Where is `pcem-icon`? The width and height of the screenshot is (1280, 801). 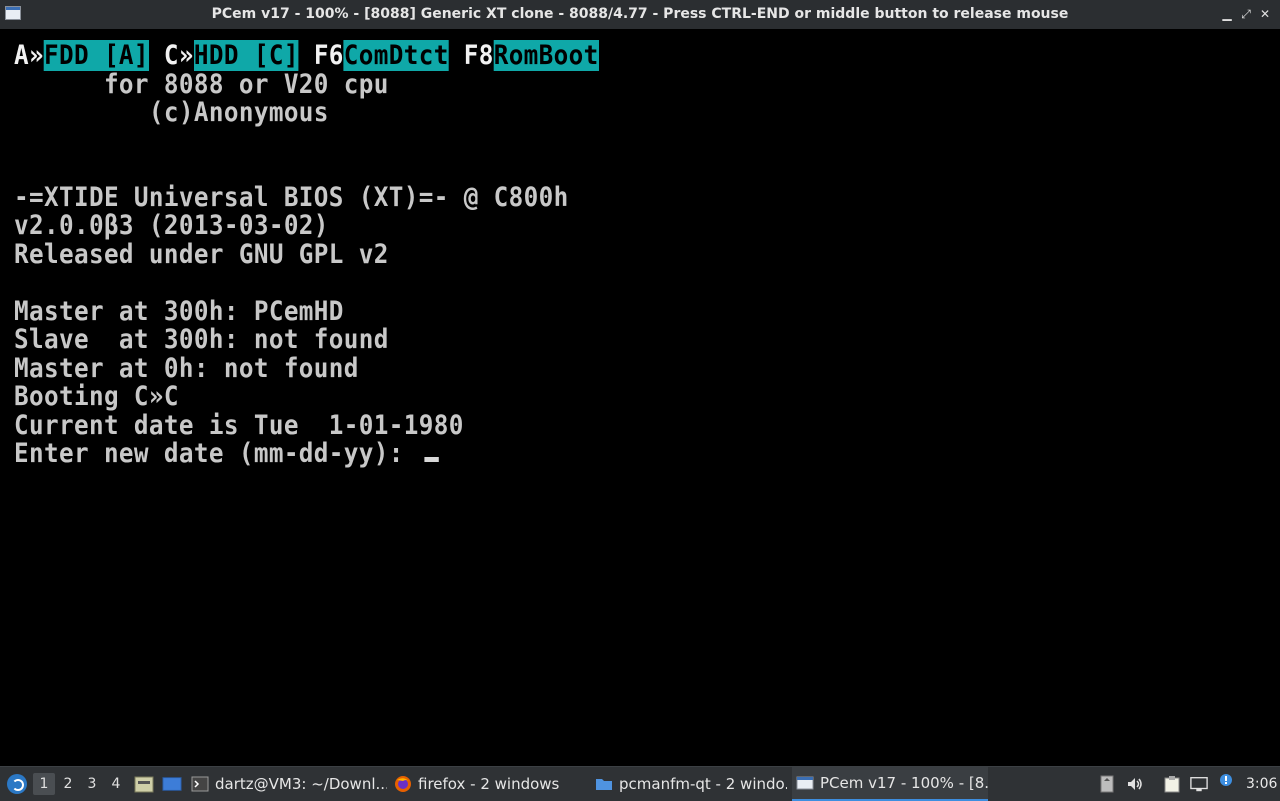
pcem-icon is located at coordinates (805, 783).